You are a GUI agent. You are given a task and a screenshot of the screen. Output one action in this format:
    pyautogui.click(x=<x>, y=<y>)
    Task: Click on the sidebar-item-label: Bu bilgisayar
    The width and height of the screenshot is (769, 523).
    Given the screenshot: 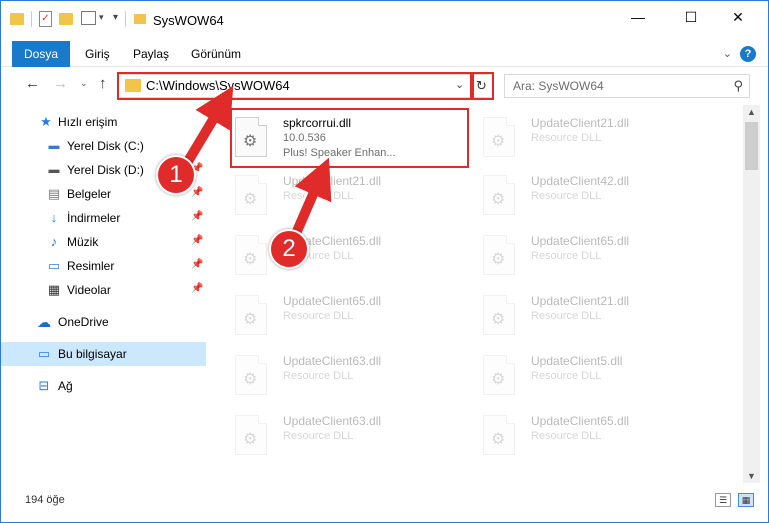 What is the action you would take?
    pyautogui.click(x=92, y=354)
    